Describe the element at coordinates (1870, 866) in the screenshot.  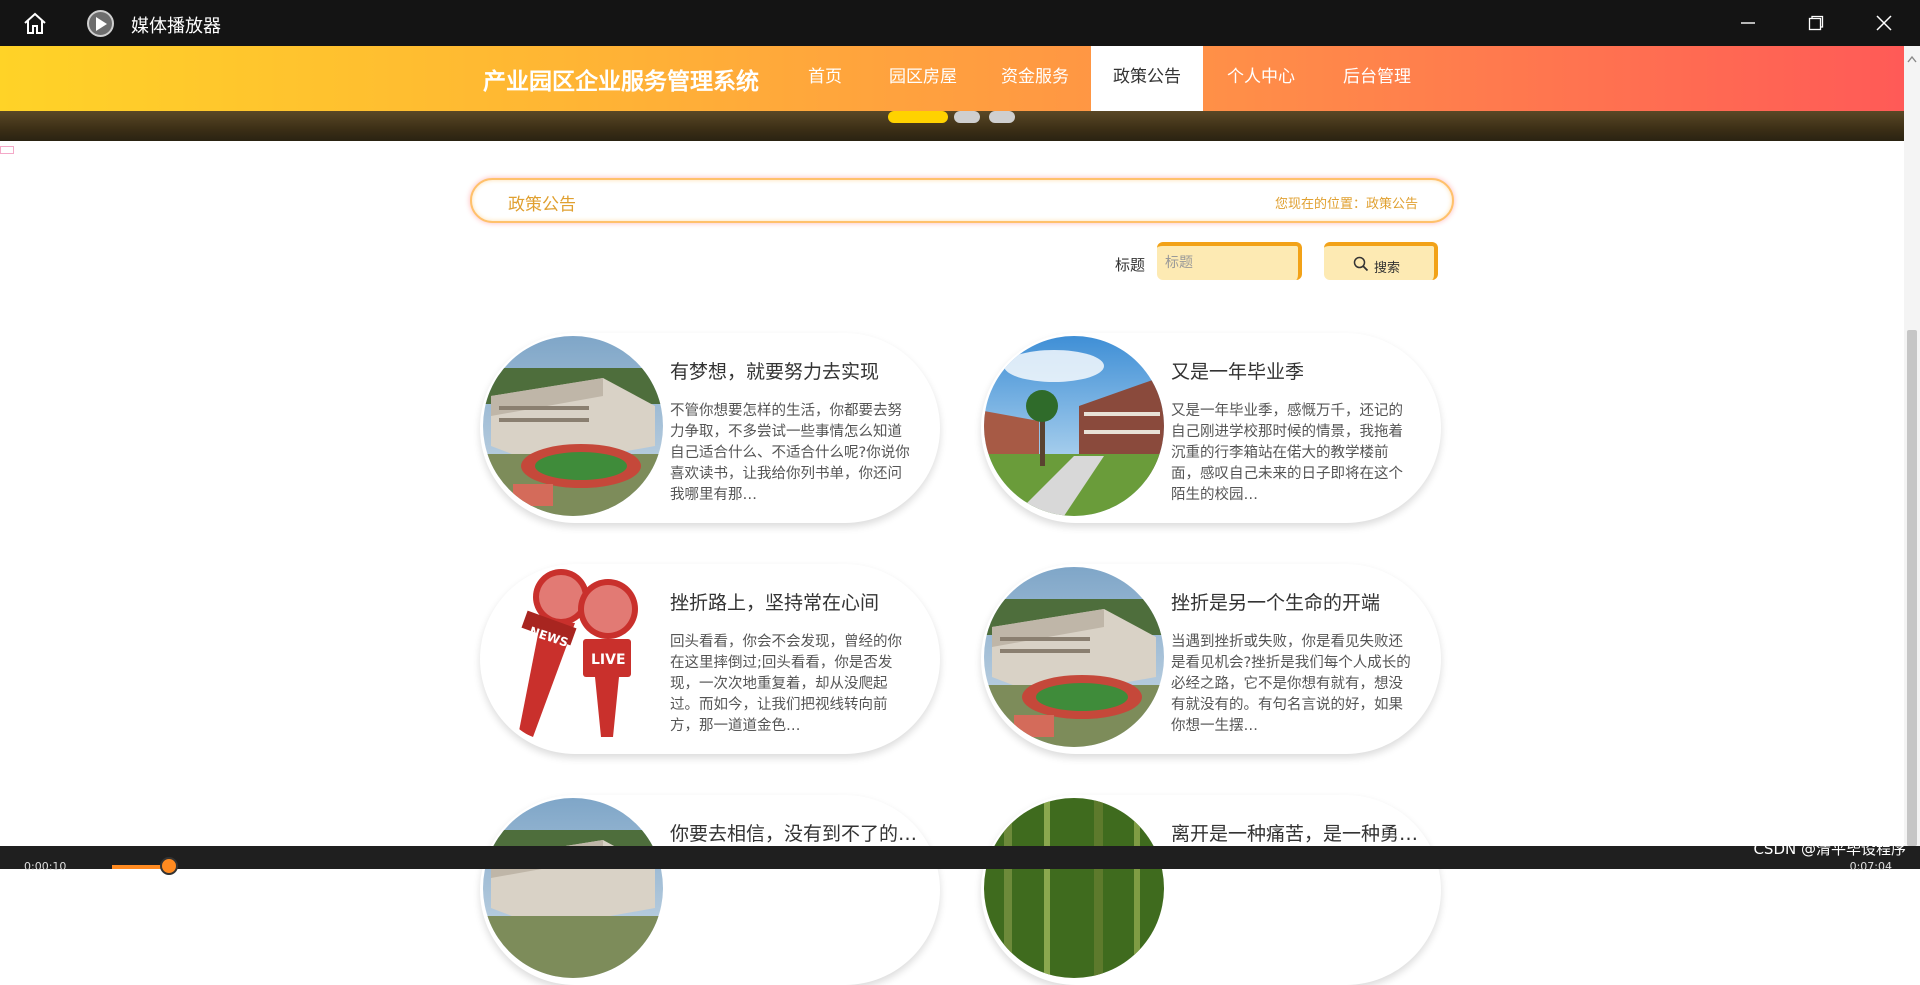
I see `total-time: 0:07:04` at that location.